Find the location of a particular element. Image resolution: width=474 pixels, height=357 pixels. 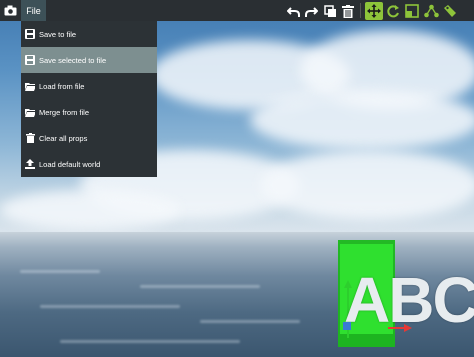

rotate-tool-button is located at coordinates (393, 11).